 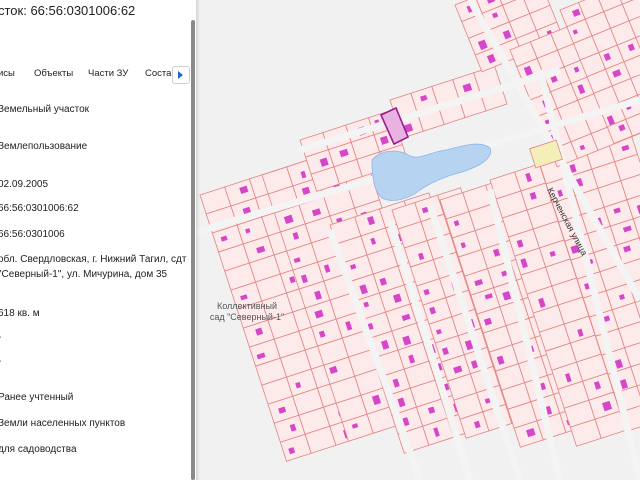 I want to click on field-cadastral-number: 66:56:0301006:62, so click(x=39, y=208).